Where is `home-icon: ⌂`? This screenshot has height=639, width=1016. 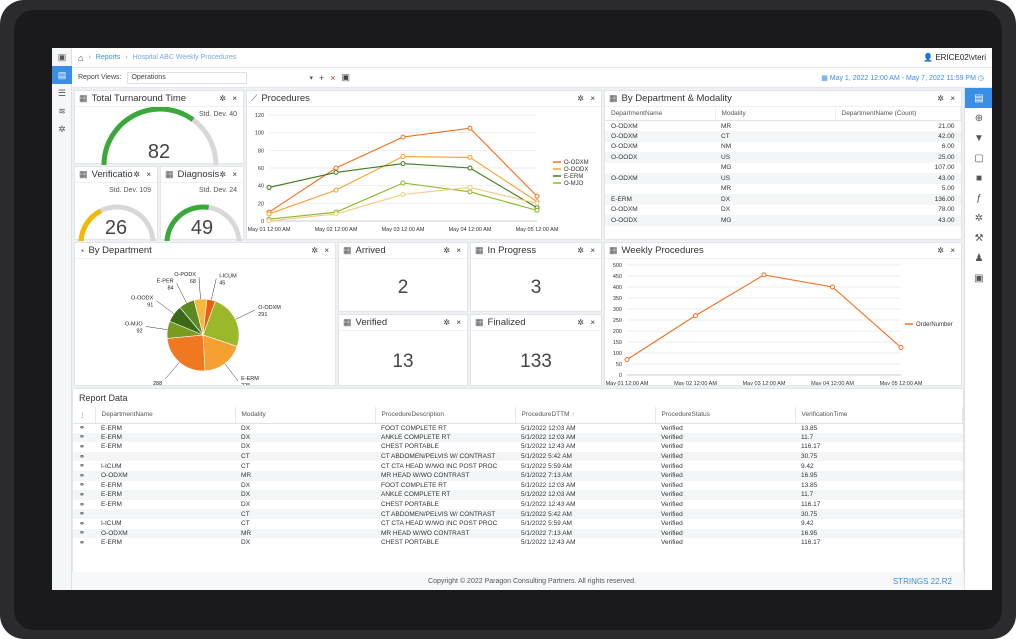
home-icon: ⌂ is located at coordinates (80, 58).